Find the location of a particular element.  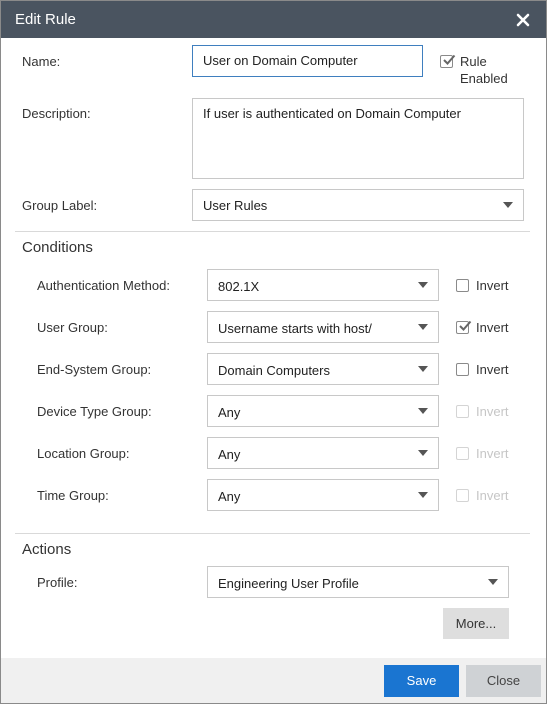

dialog-titlebar: Edit Rule is located at coordinates (273, 19).